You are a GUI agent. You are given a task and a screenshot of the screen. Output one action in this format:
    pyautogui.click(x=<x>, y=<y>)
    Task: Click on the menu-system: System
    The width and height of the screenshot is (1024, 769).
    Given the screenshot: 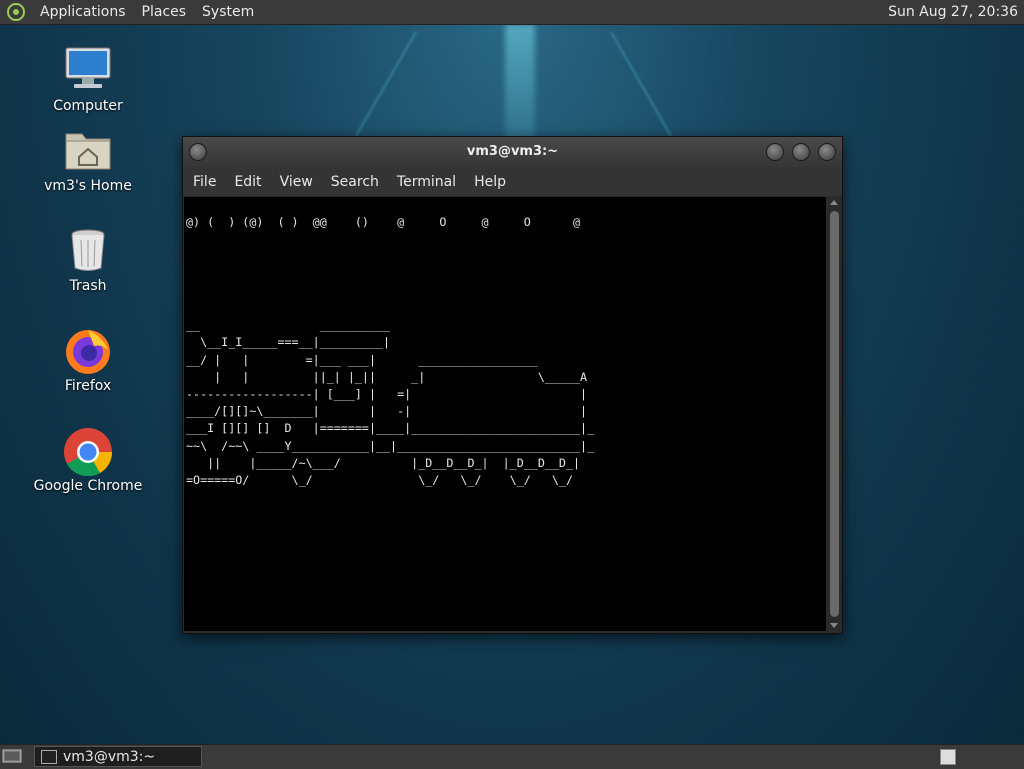 What is the action you would take?
    pyautogui.click(x=228, y=12)
    